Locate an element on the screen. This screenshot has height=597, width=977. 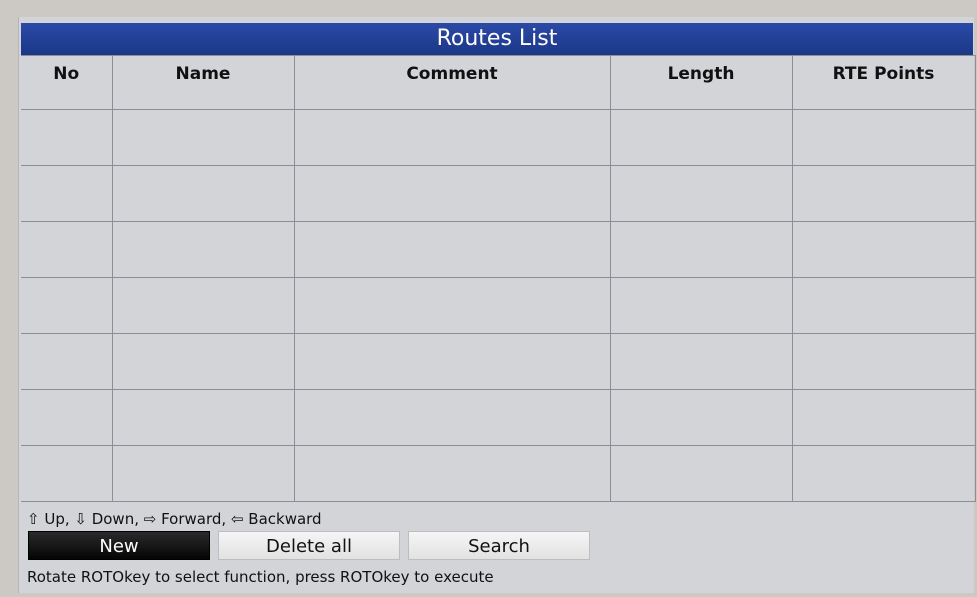
column-header-name: Name is located at coordinates (203, 82).